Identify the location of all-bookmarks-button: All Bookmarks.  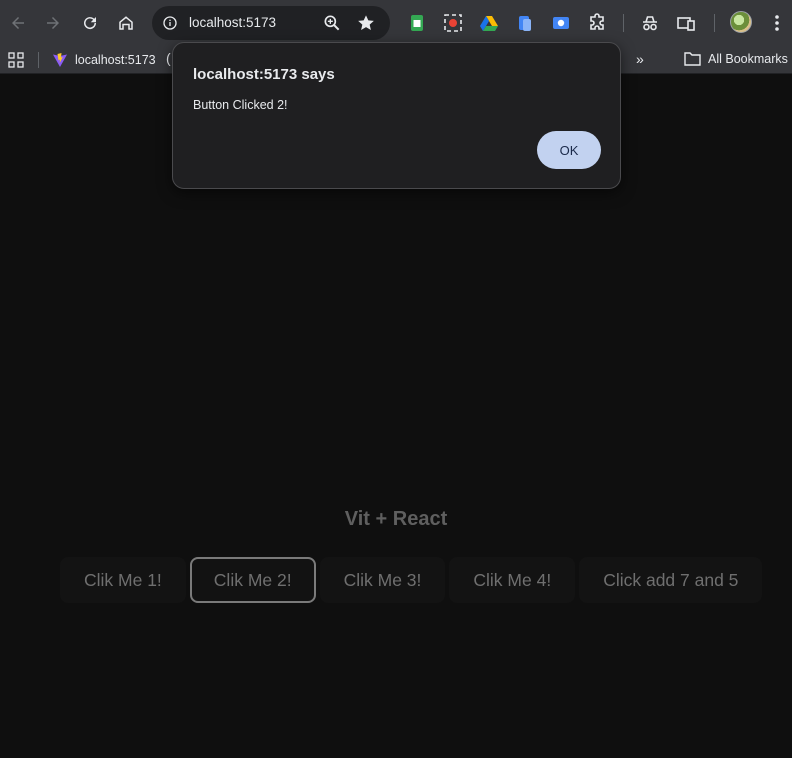
(736, 58).